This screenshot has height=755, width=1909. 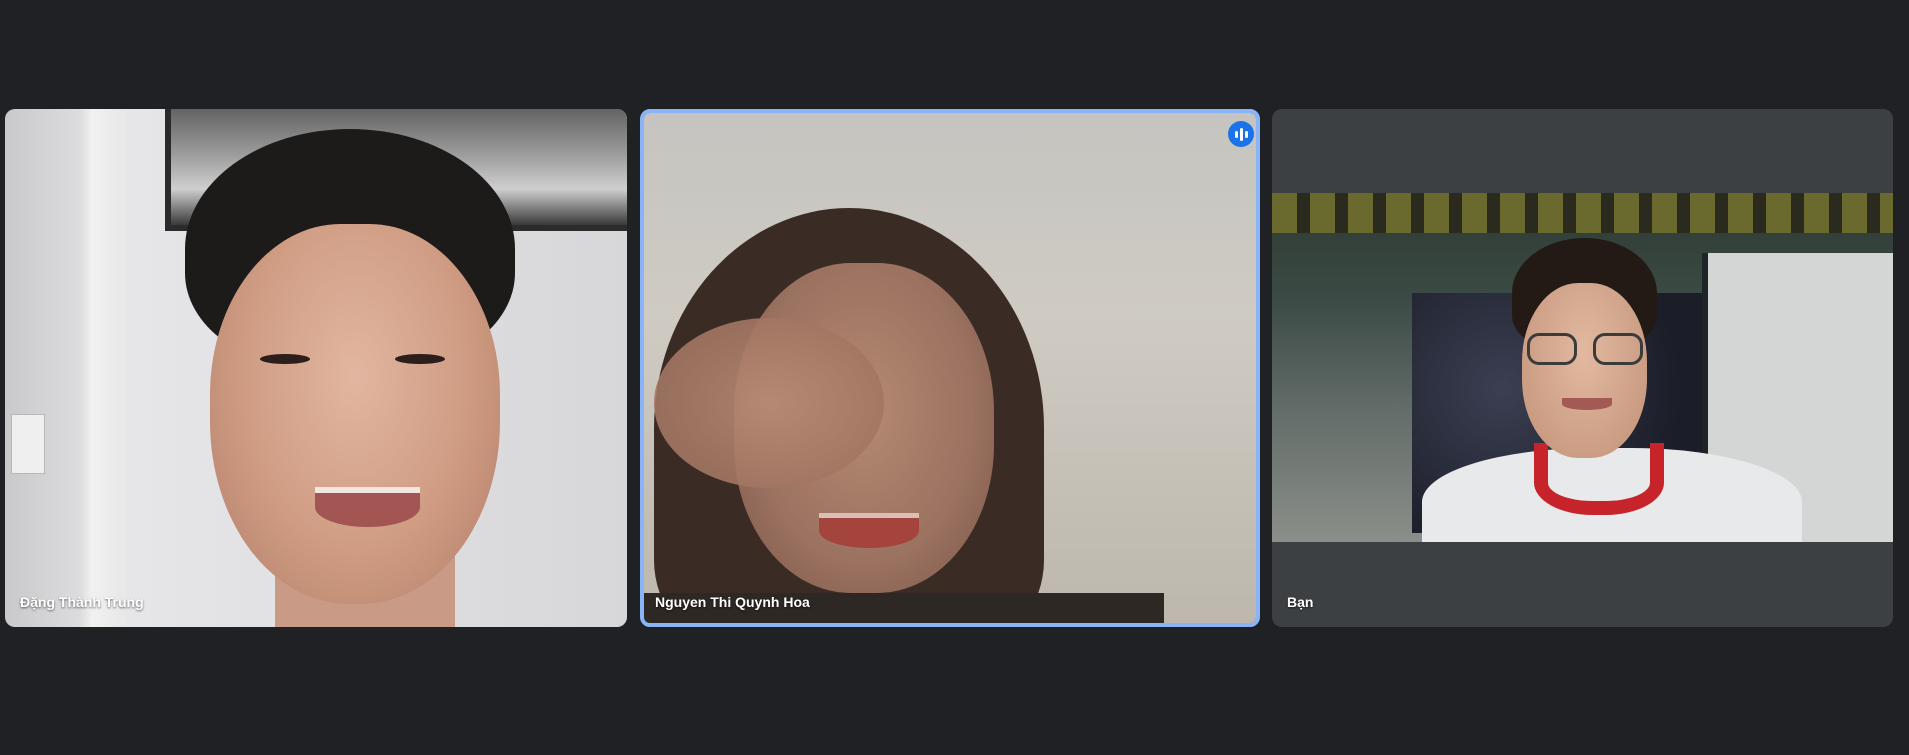 What do you see at coordinates (732, 602) in the screenshot?
I see `participant-name: Nguyen Thi Quynh Hoa` at bounding box center [732, 602].